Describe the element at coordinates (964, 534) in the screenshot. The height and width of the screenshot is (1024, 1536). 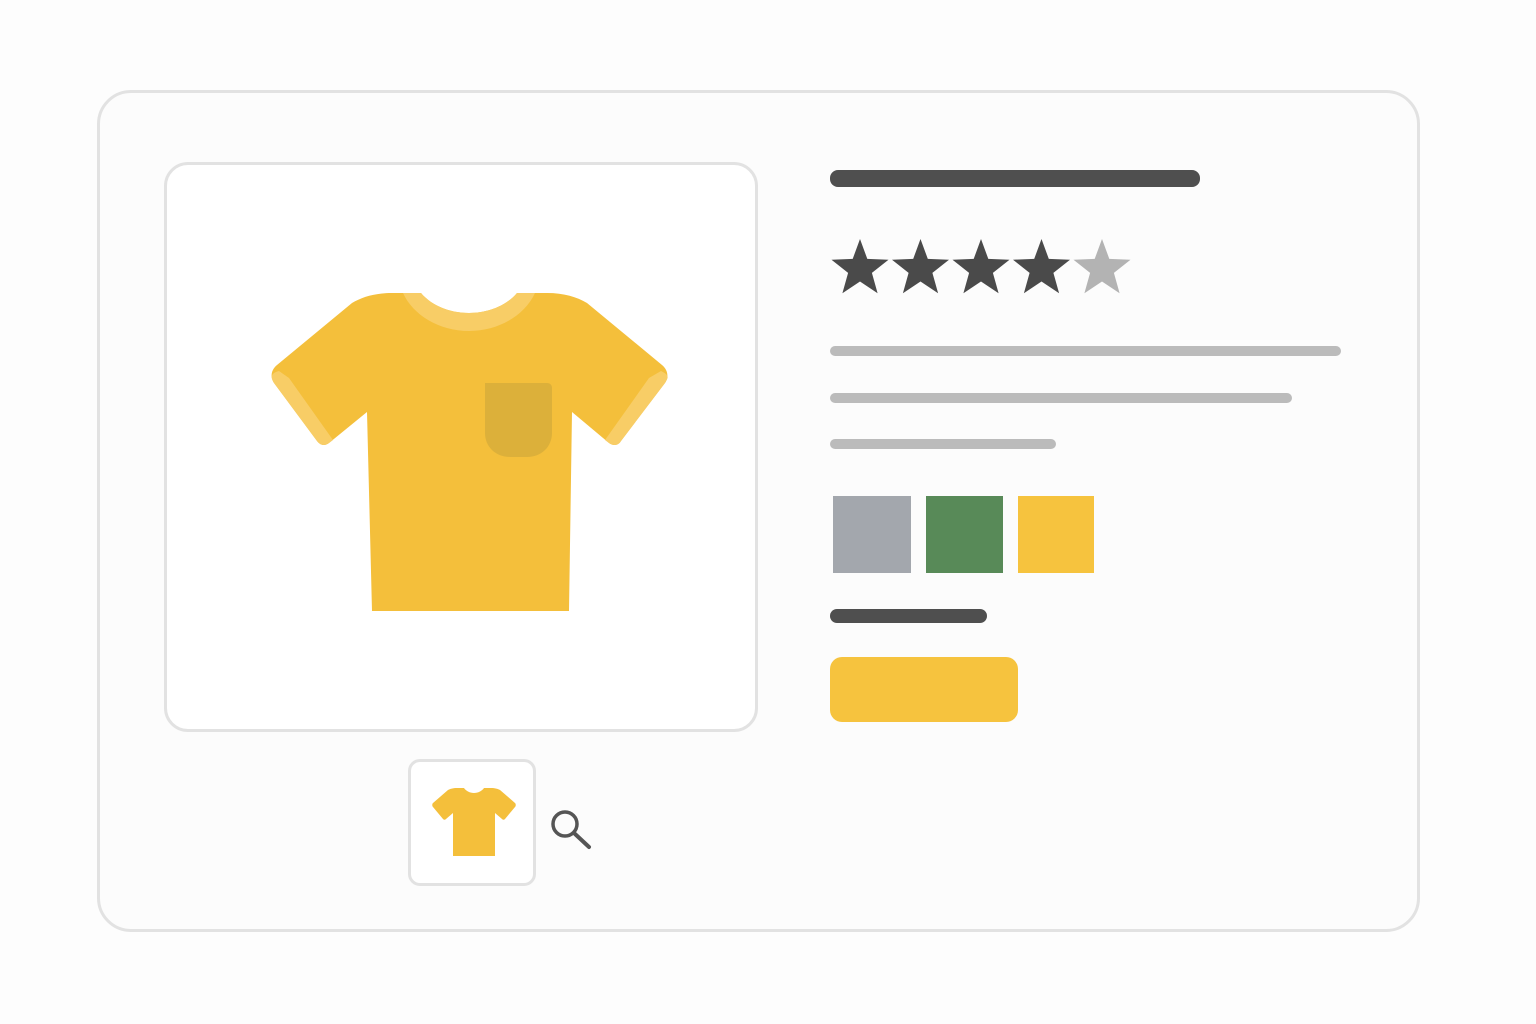
I see `color-swatch-green` at that location.